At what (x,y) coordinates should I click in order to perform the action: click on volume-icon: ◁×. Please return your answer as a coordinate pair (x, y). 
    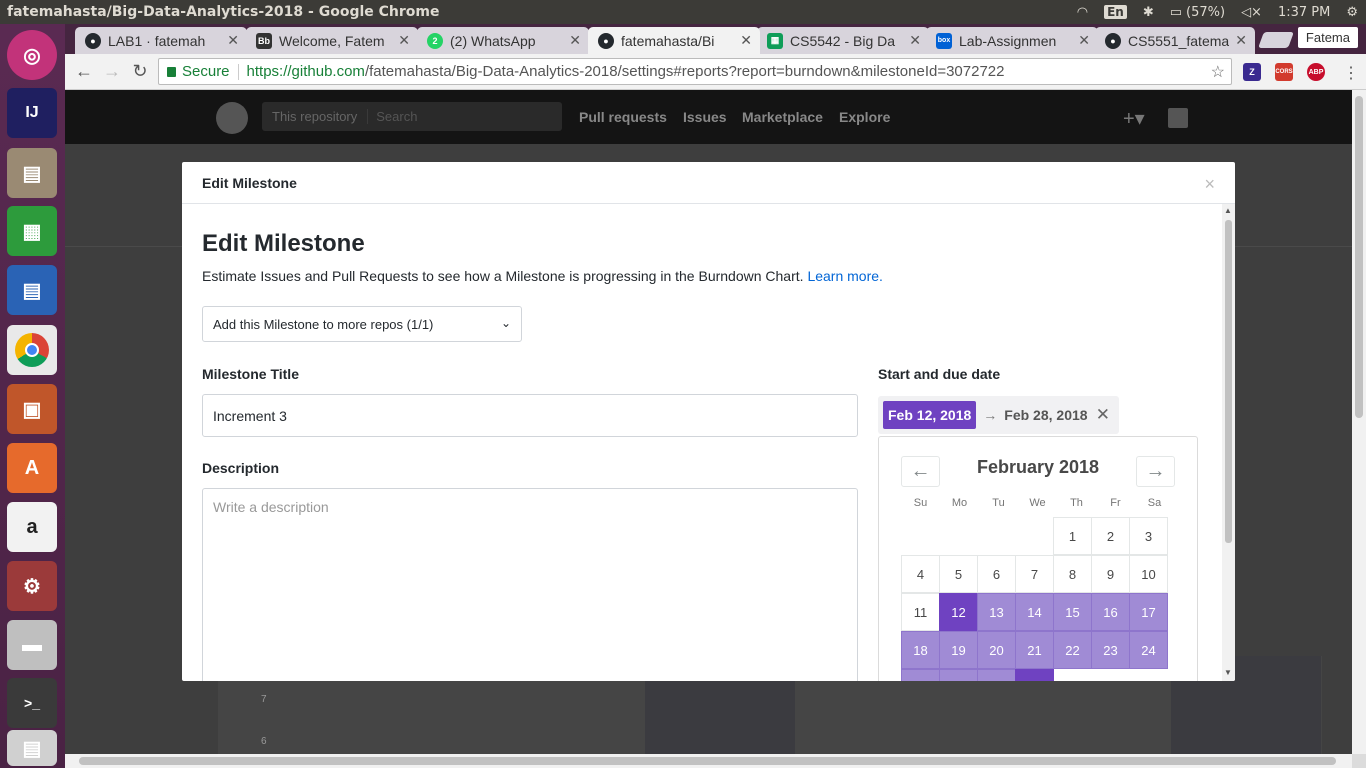
    Looking at the image, I should click on (1251, 12).